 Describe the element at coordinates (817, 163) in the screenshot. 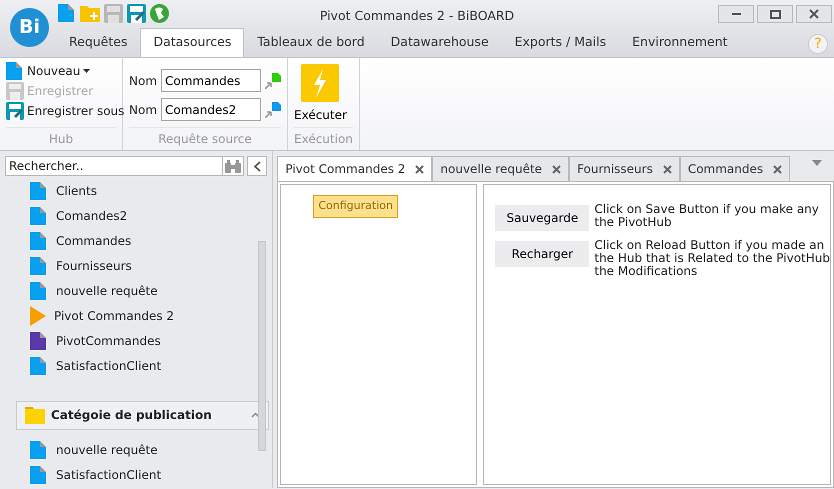

I see `overflow-caret-icon` at that location.